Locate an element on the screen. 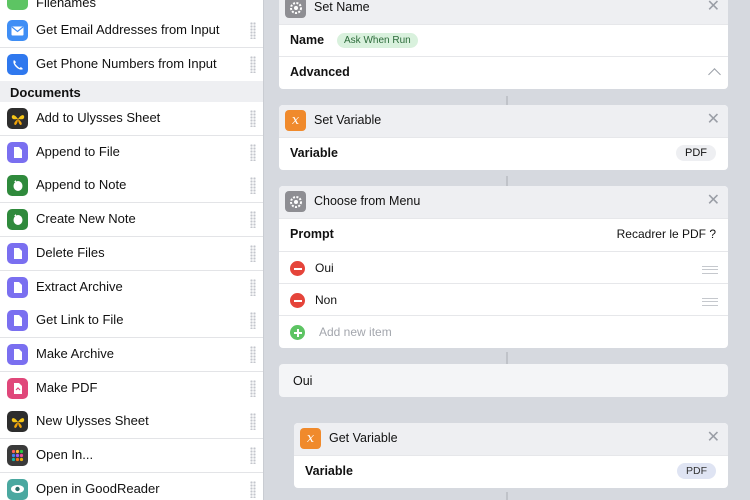  action-row-create-new-note: Create New Note is located at coordinates (131, 220).